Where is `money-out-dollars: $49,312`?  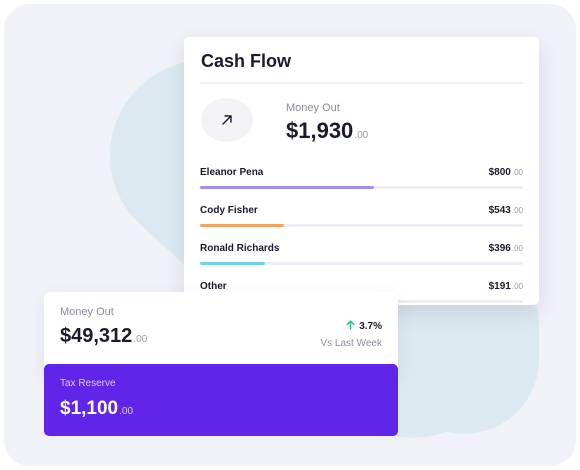
money-out-dollars: $49,312 is located at coordinates (96, 336).